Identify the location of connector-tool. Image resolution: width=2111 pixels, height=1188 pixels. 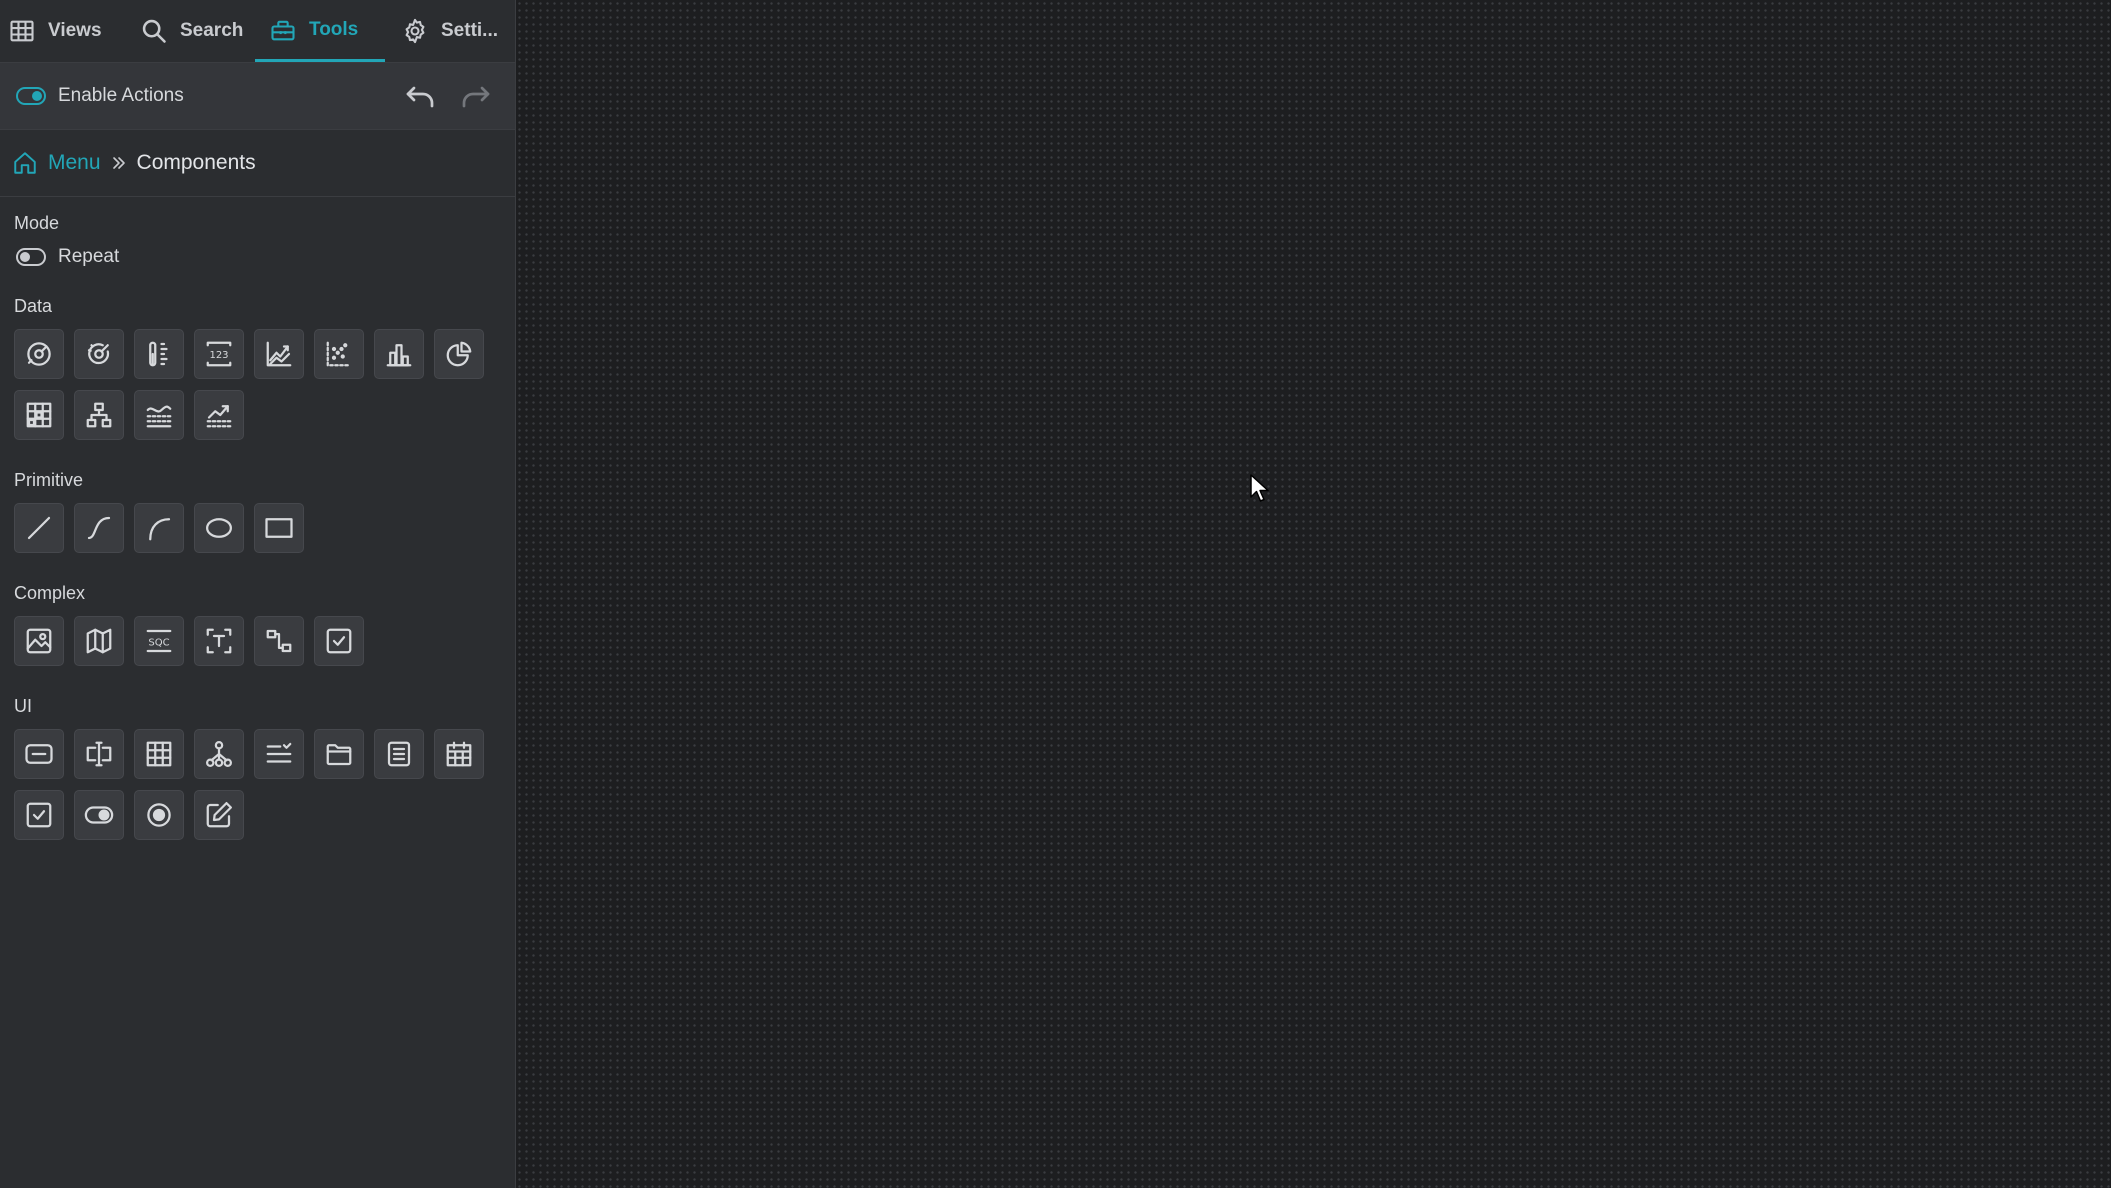
(279, 641).